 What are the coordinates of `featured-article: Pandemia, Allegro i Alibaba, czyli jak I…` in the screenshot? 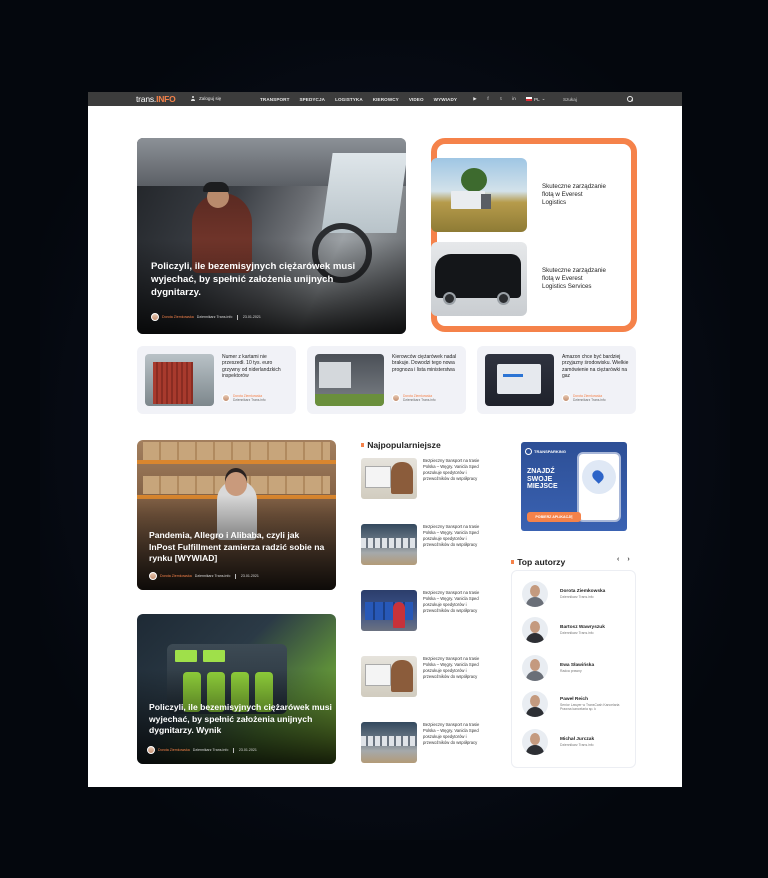 It's located at (236, 515).